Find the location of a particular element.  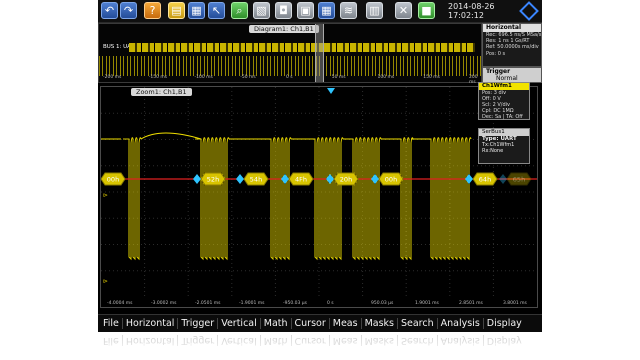

time-text: 17:02:12 is located at coordinates (466, 15).